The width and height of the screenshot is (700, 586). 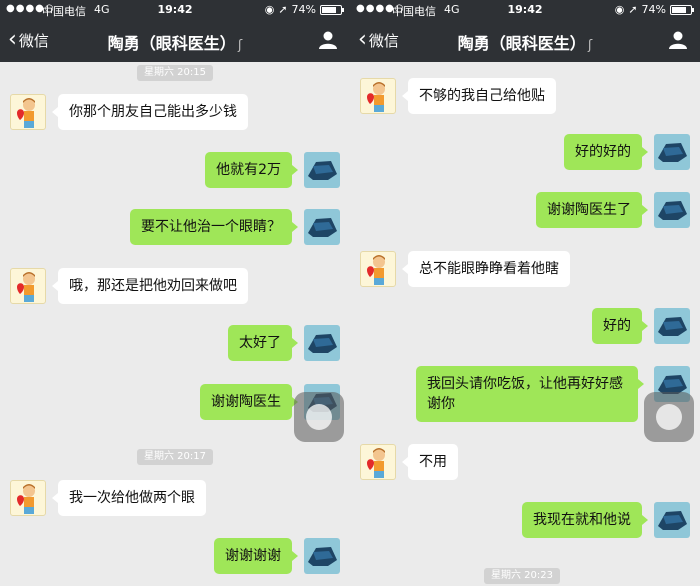 What do you see at coordinates (175, 457) in the screenshot?
I see `timestamp: 星期六 20:17` at bounding box center [175, 457].